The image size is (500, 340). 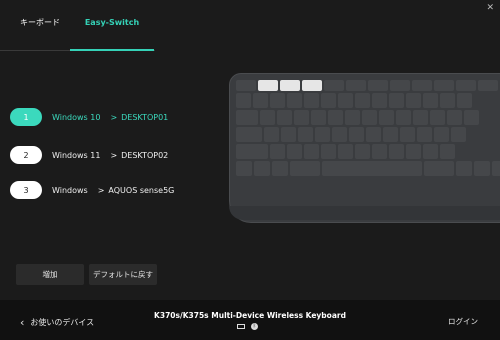 I want to click on channel-3: 3 Windows > AQUOS sense5G, so click(x=92, y=190).